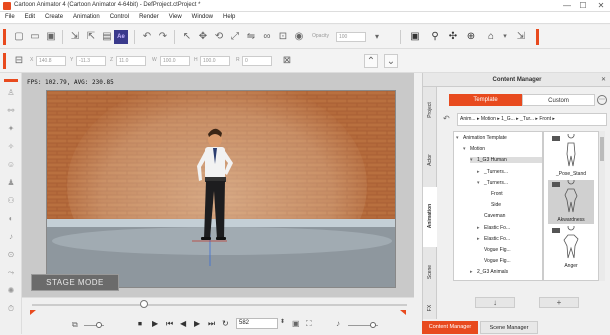  What do you see at coordinates (11, 111) in the screenshot?
I see `bone-tool-icon: ⚯` at bounding box center [11, 111].